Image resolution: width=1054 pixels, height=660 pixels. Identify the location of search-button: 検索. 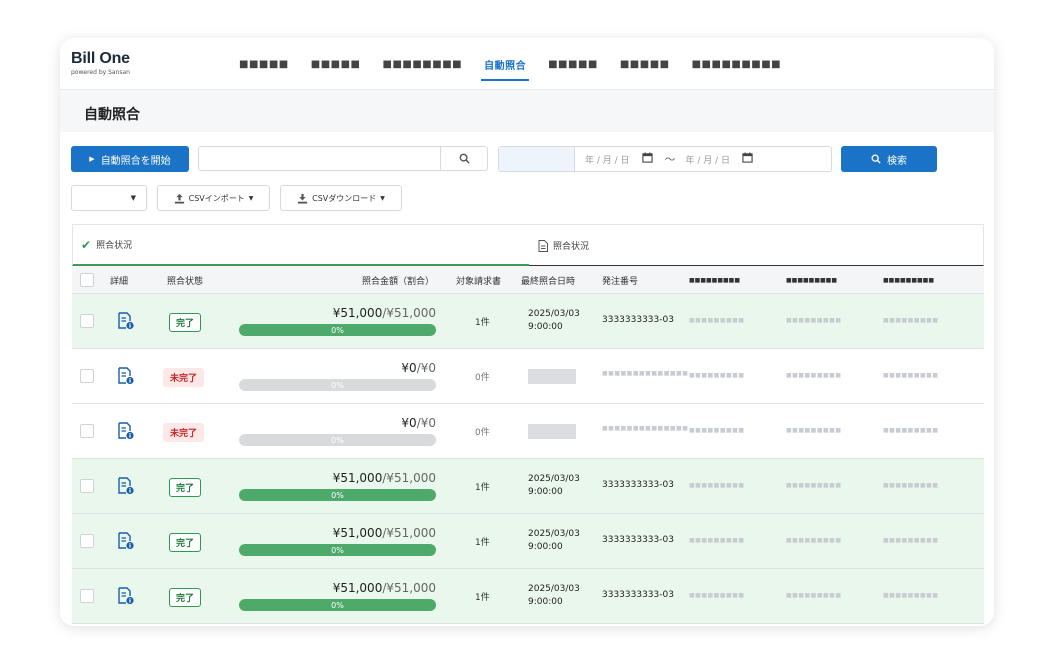
(889, 159).